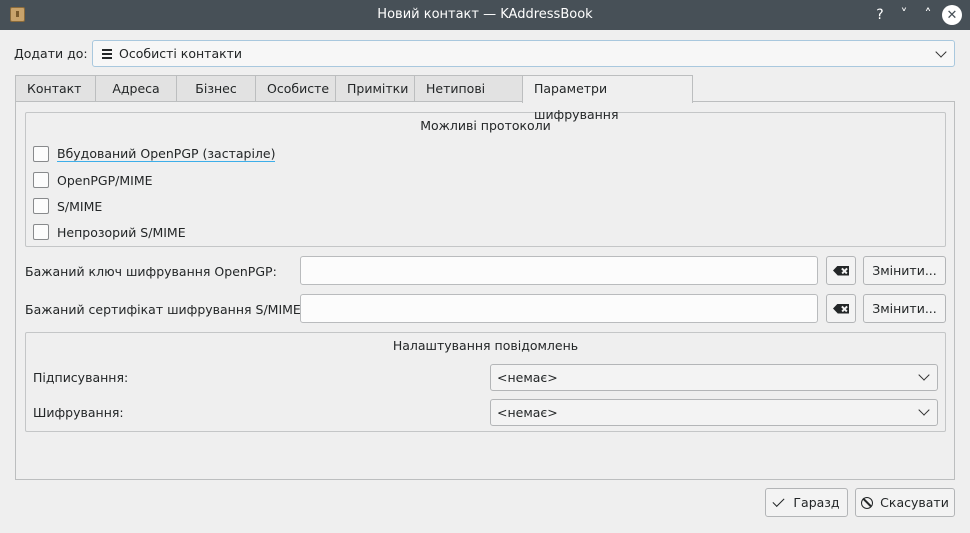 The image size is (970, 533). I want to click on minimize-button: ˅, so click(904, 15).